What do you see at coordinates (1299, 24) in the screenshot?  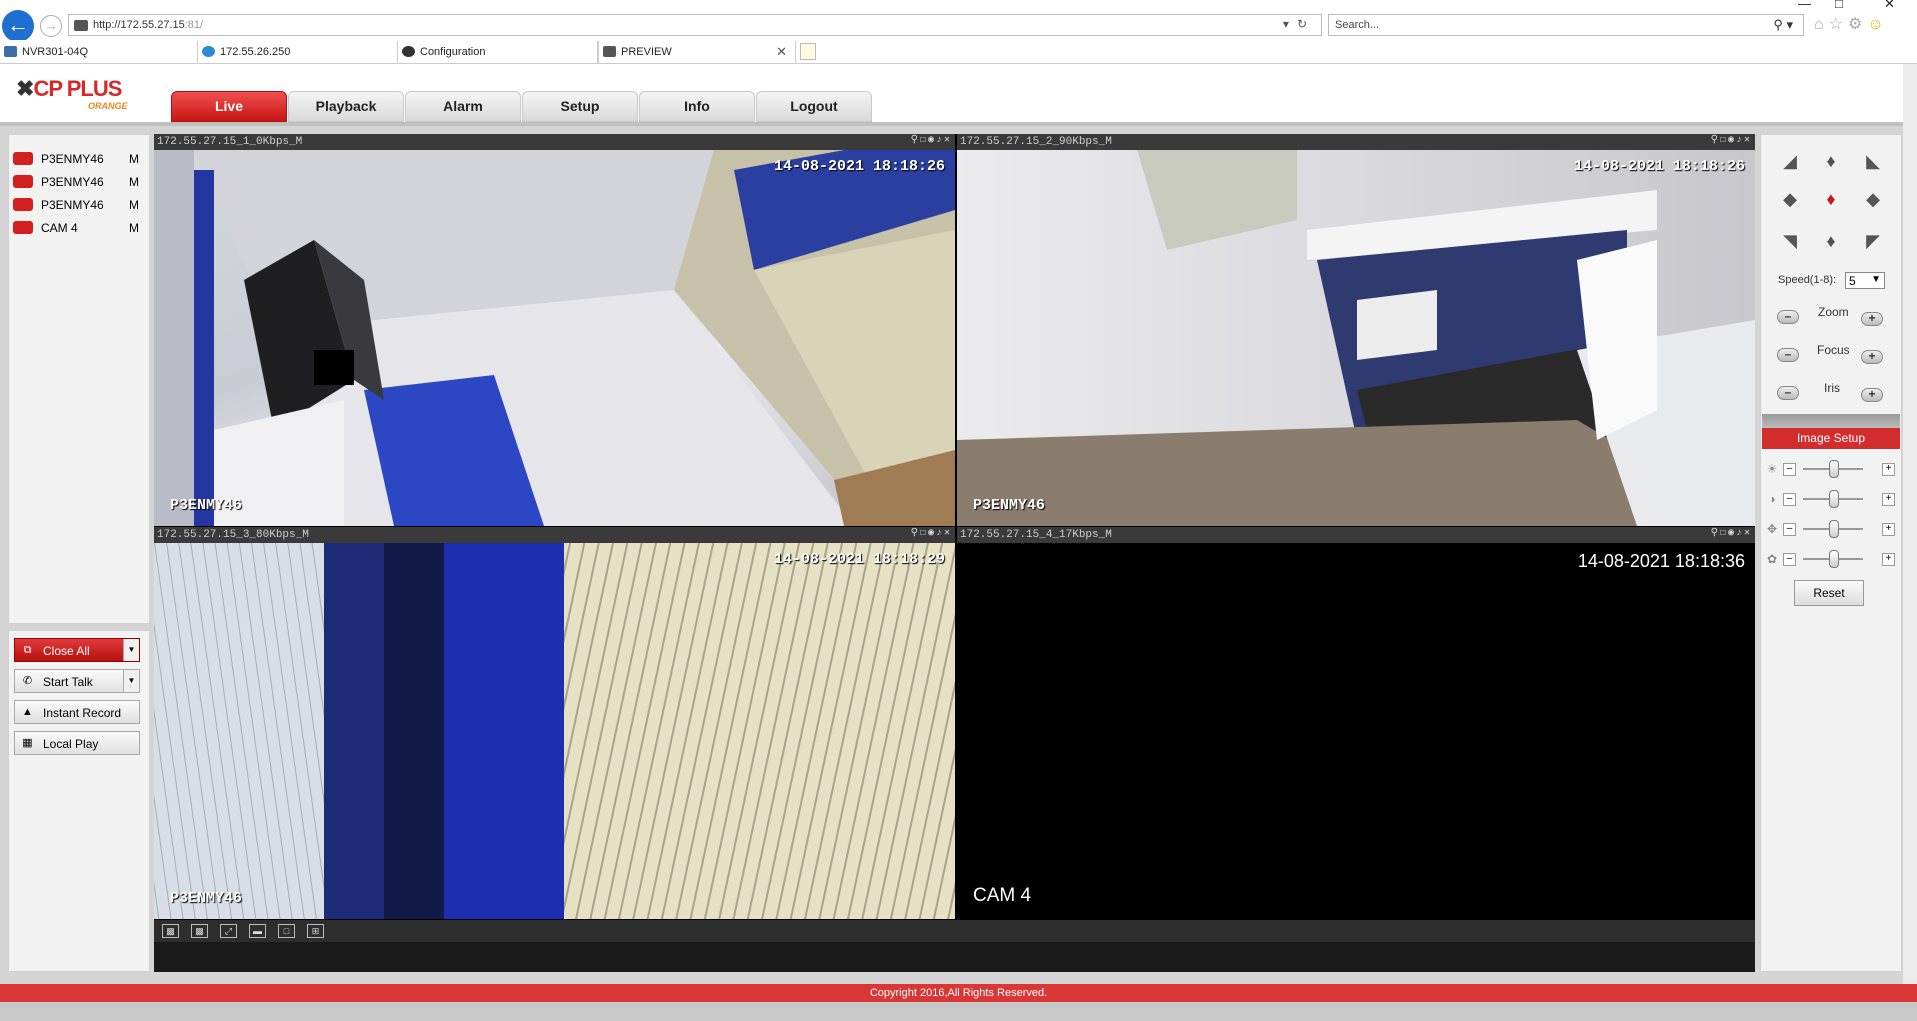 I see `refresh-icon: ▾↻` at bounding box center [1299, 24].